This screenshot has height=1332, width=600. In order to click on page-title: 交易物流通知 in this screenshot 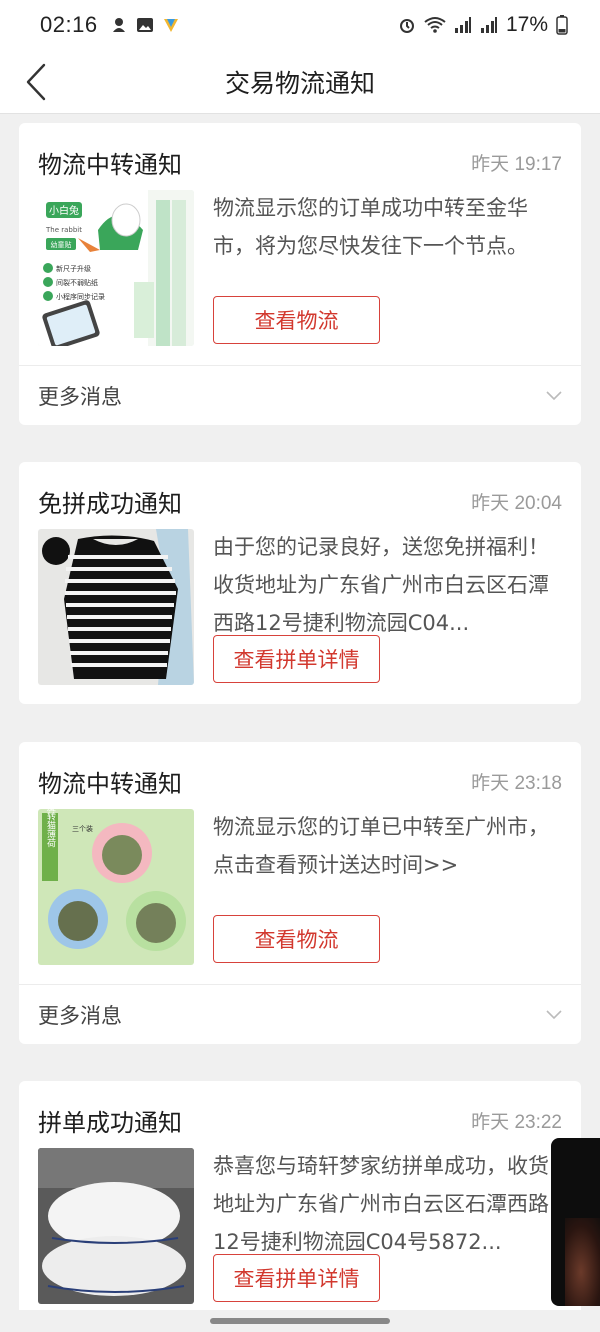, I will do `click(299, 83)`.